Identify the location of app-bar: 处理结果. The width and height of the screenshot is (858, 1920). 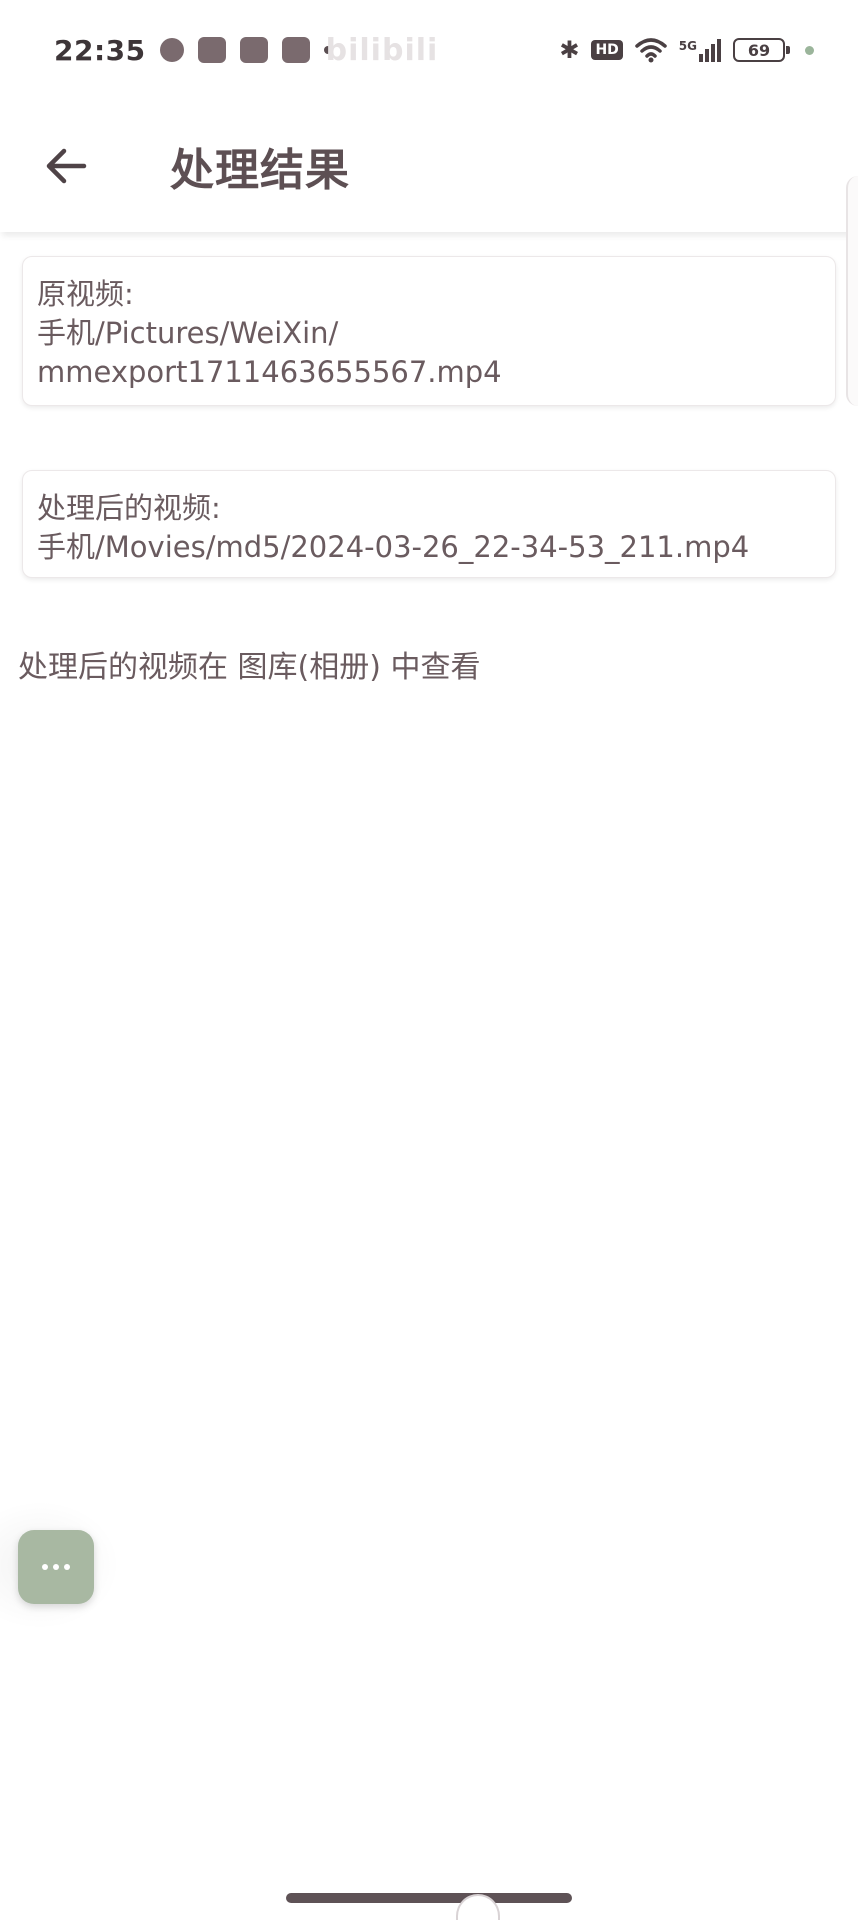
(429, 166).